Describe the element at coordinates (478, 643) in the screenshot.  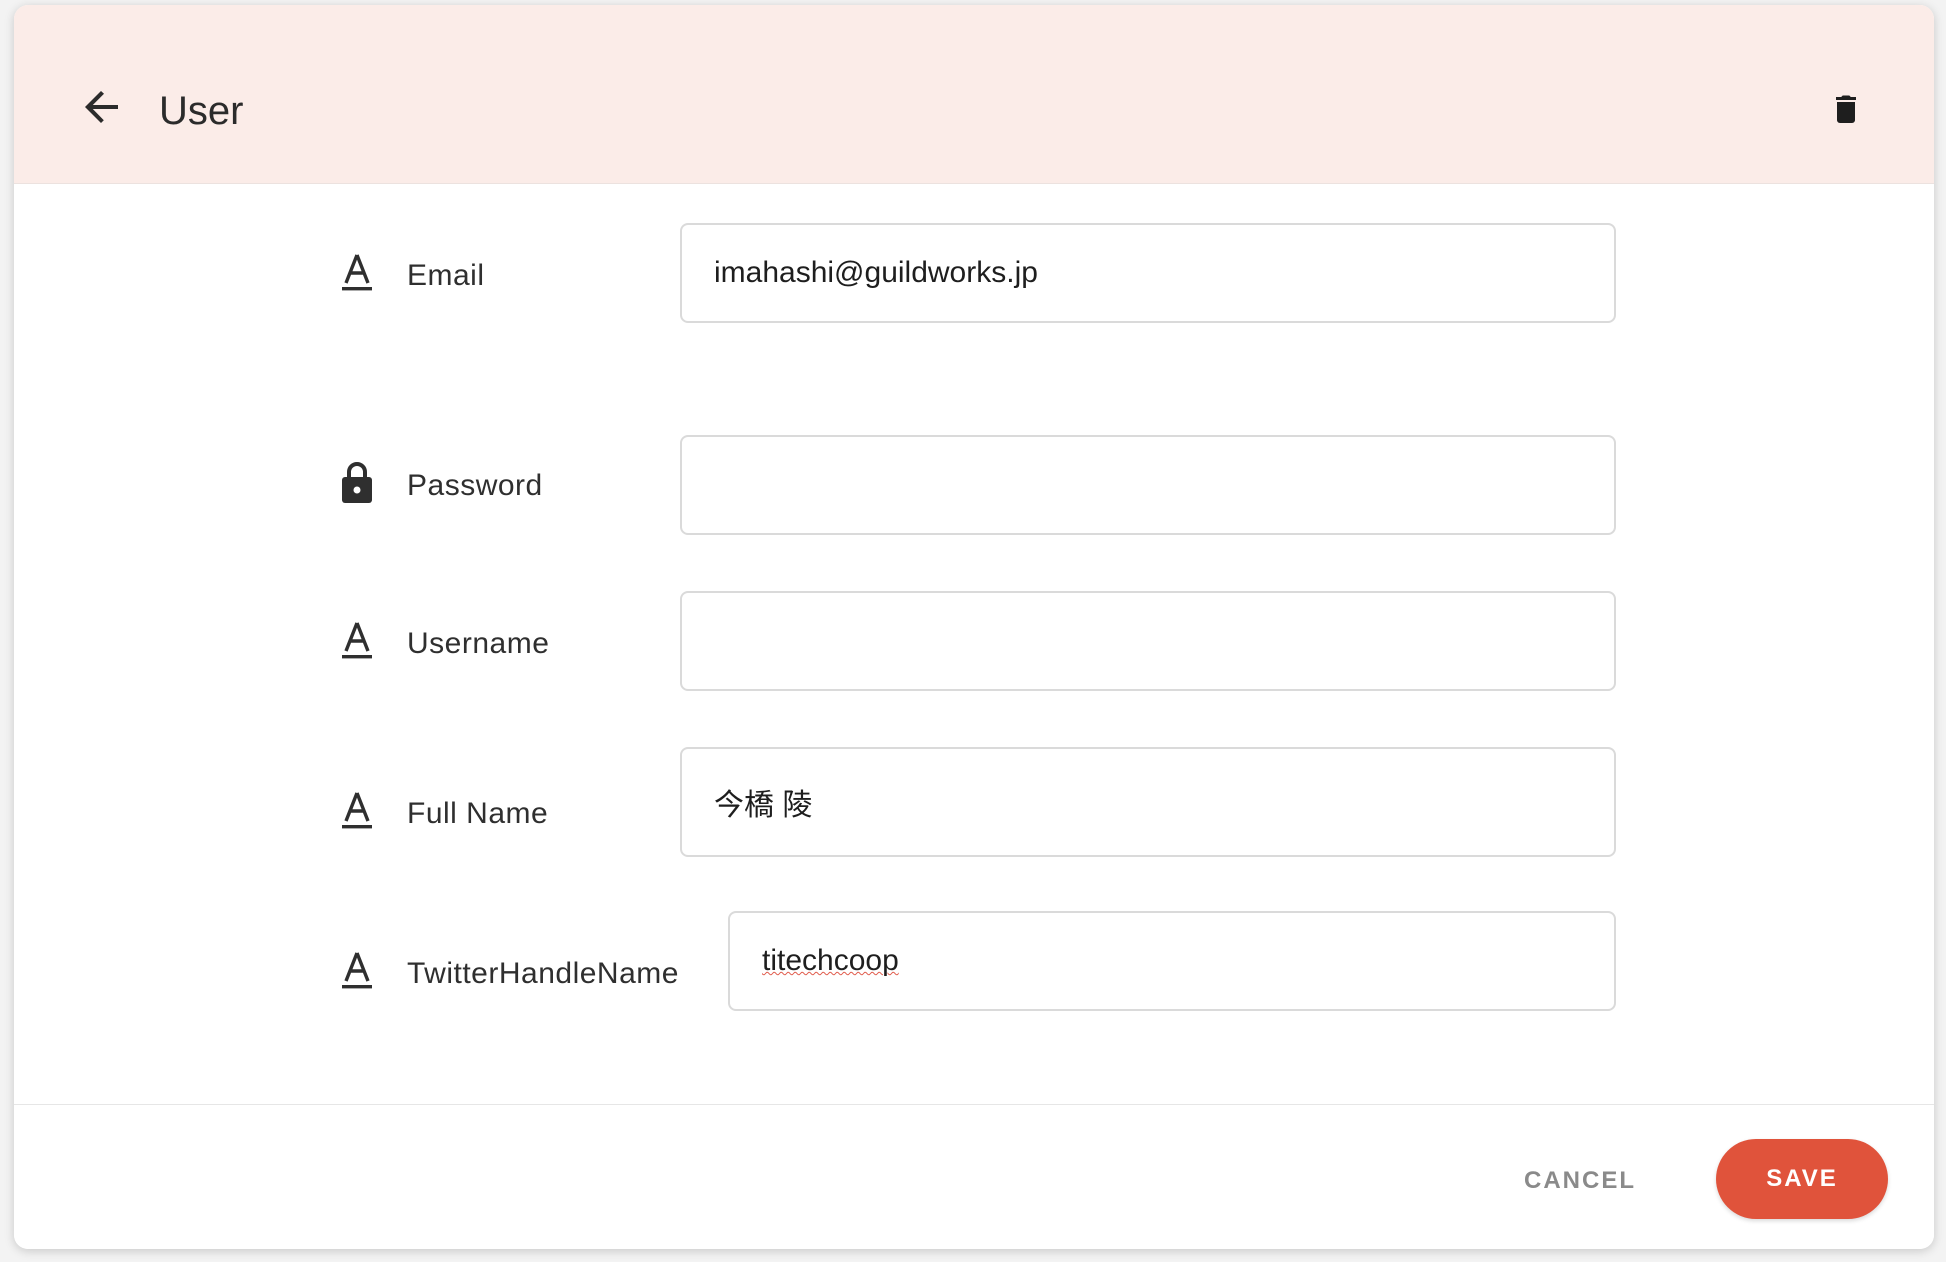
I see `username-label: Username` at that location.